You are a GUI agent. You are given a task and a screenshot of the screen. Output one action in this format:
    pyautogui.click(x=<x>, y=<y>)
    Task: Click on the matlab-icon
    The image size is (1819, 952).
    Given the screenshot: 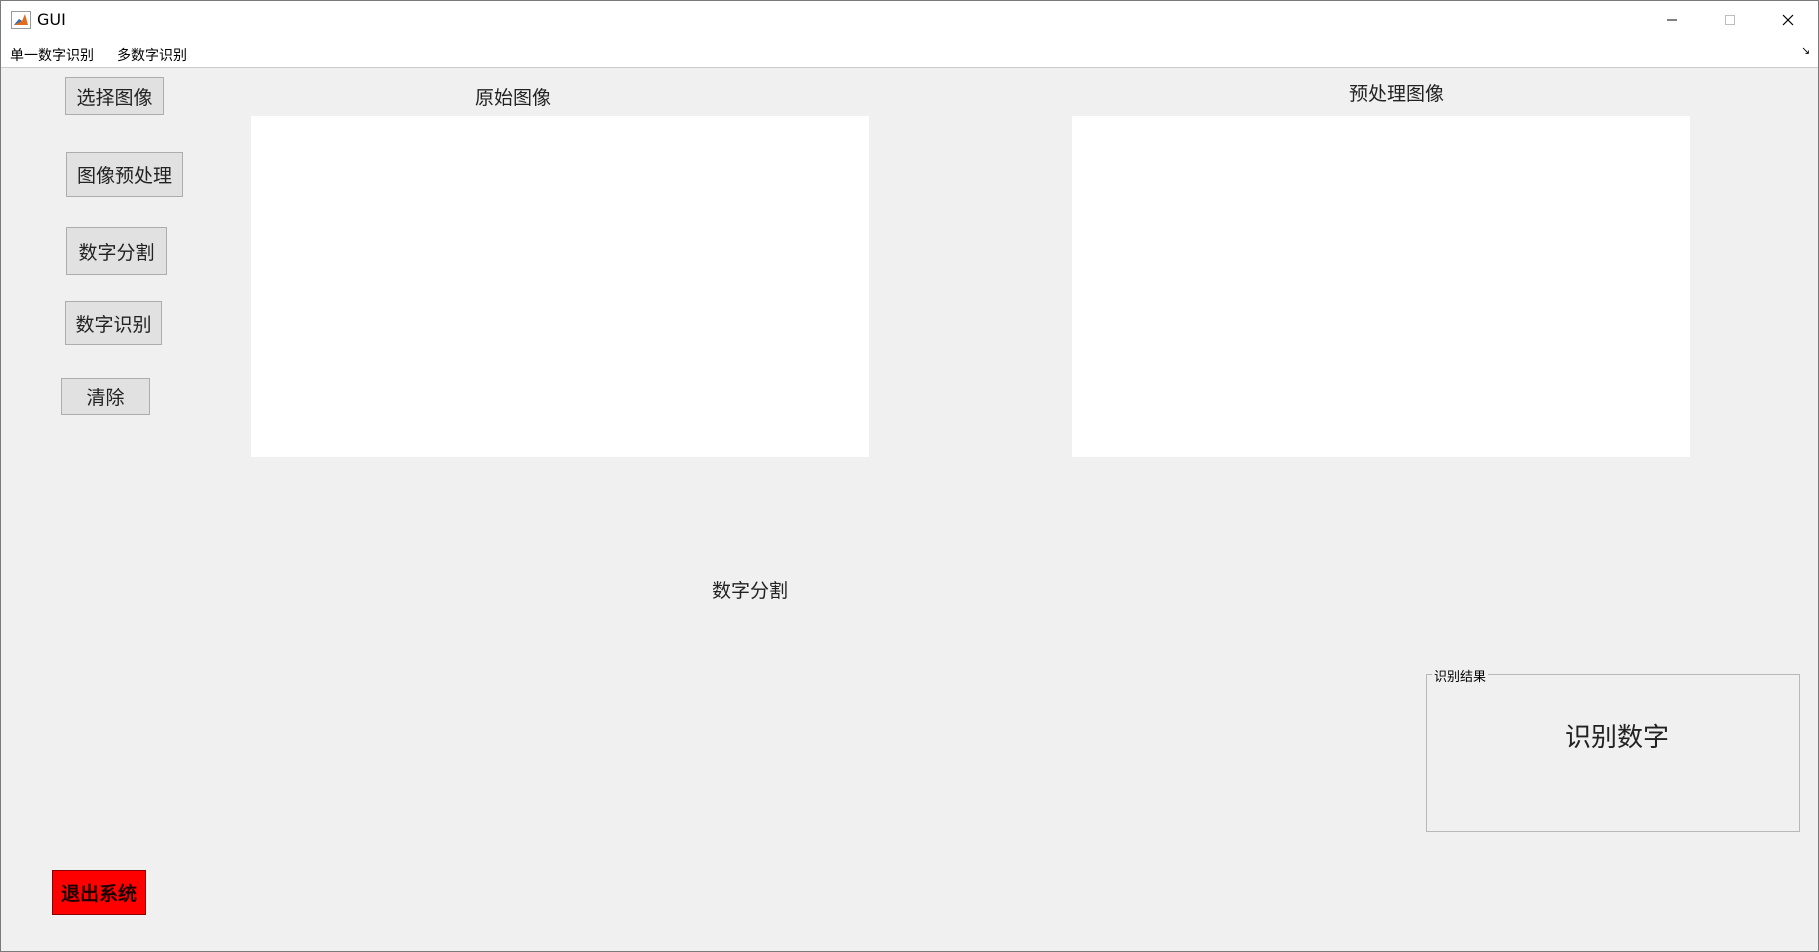 What is the action you would take?
    pyautogui.click(x=21, y=20)
    